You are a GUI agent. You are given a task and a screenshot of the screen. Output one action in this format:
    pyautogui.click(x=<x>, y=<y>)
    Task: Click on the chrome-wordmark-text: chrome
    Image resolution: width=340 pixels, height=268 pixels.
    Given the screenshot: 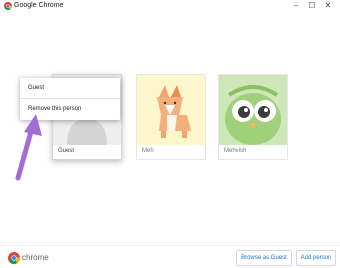 What is the action you would take?
    pyautogui.click(x=35, y=257)
    